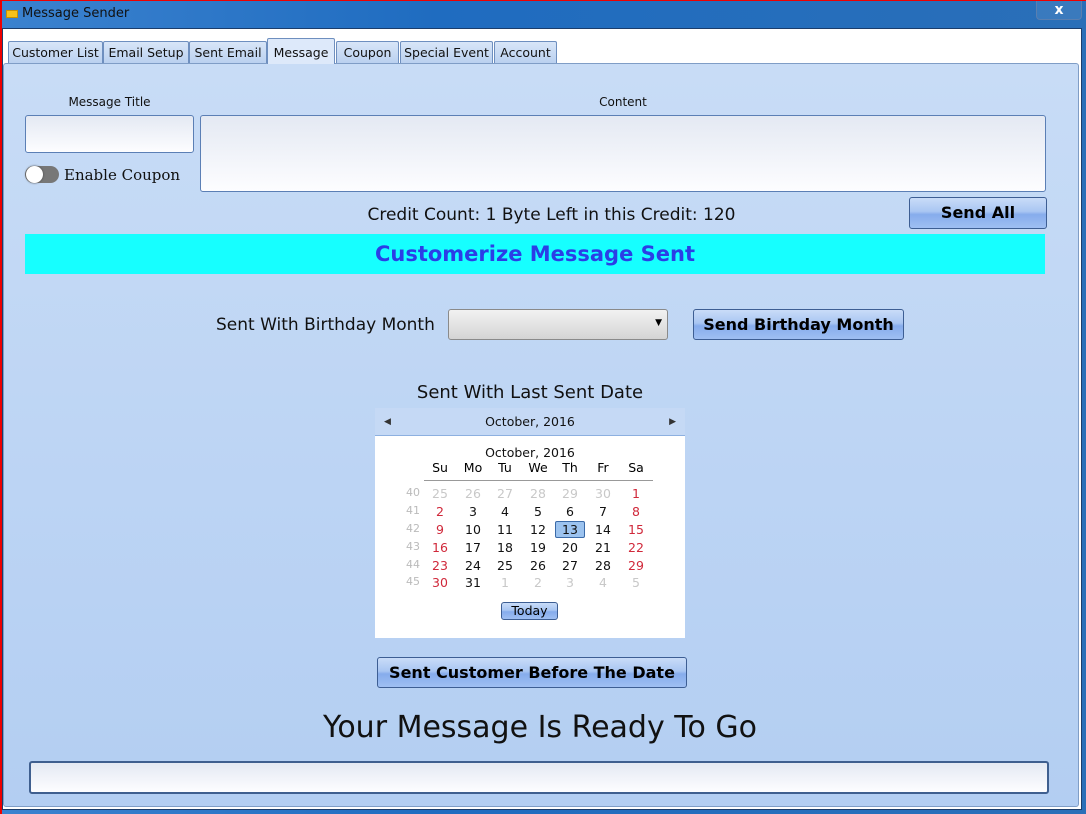 This screenshot has height=814, width=1086. Describe the element at coordinates (473, 529) in the screenshot. I see `calendar-day: 10` at that location.